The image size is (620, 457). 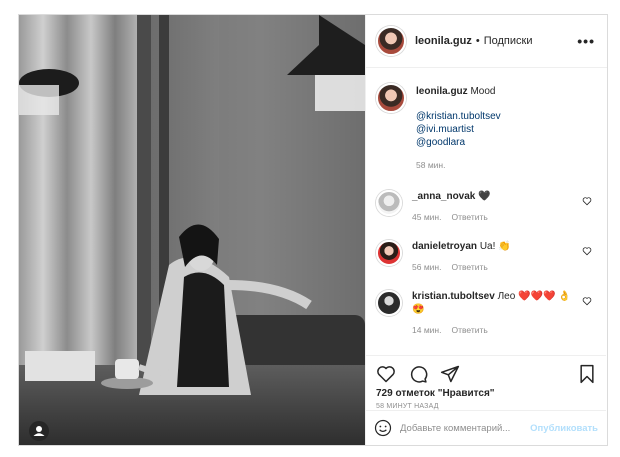 I want to click on comment-item: _anna_novak 🖤 45 мин. Ответить, so click(x=486, y=207).